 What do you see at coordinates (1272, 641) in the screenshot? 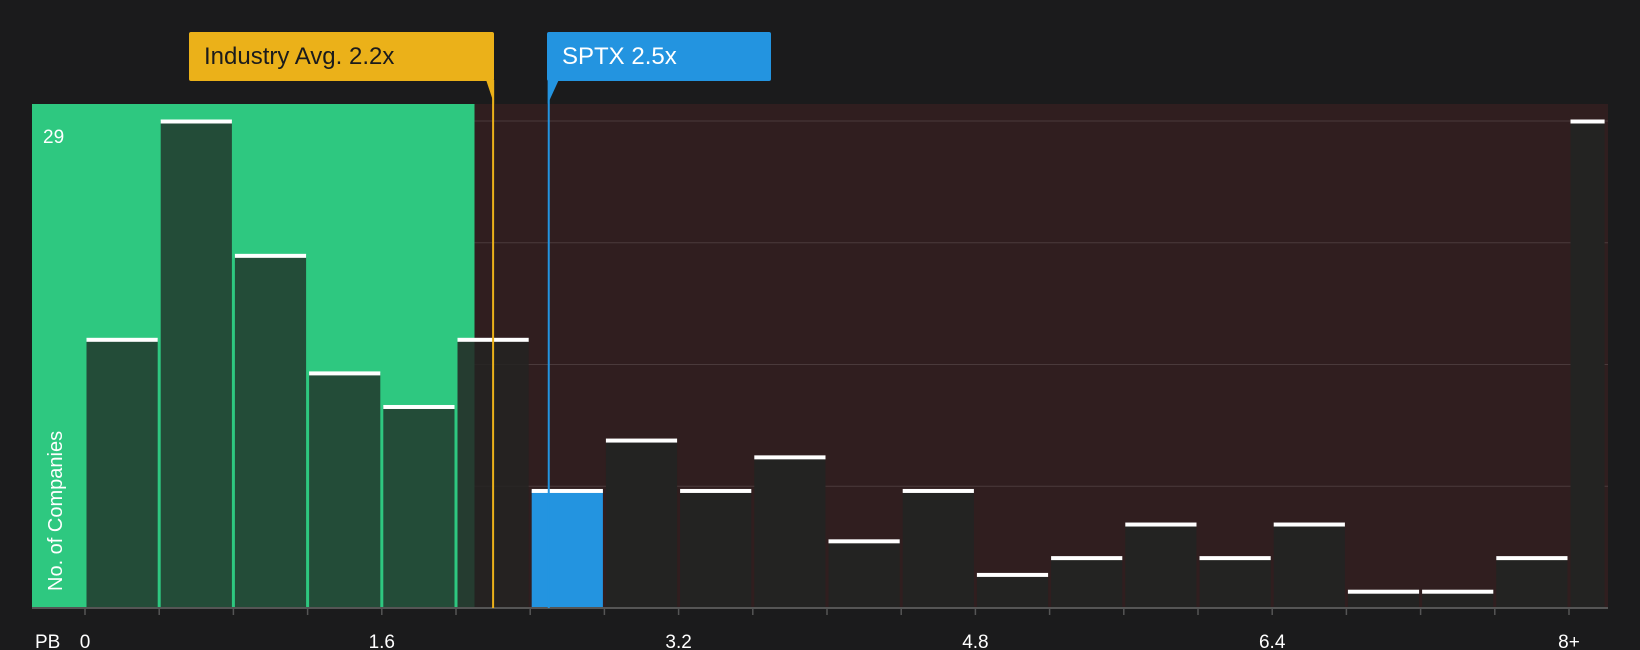
I see `x-tick-label: 6.4` at bounding box center [1272, 641].